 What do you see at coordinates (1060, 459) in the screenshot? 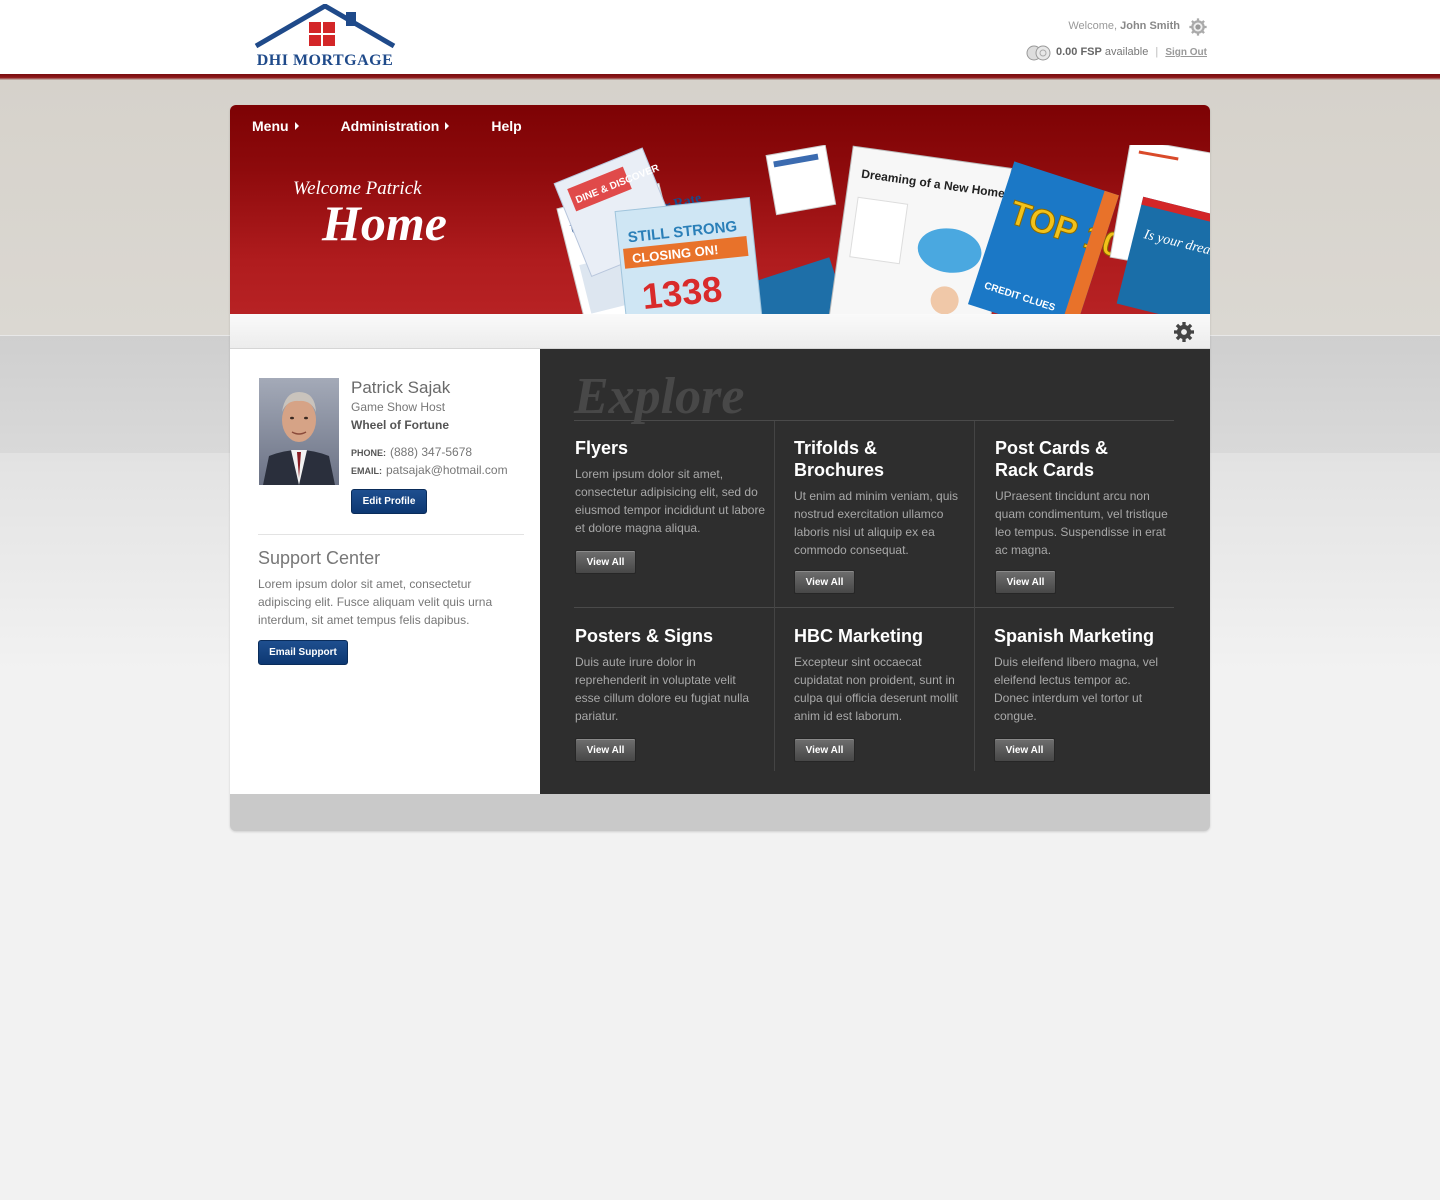
I see `explore-item-title: Post Cards & Rack Cards` at bounding box center [1060, 459].